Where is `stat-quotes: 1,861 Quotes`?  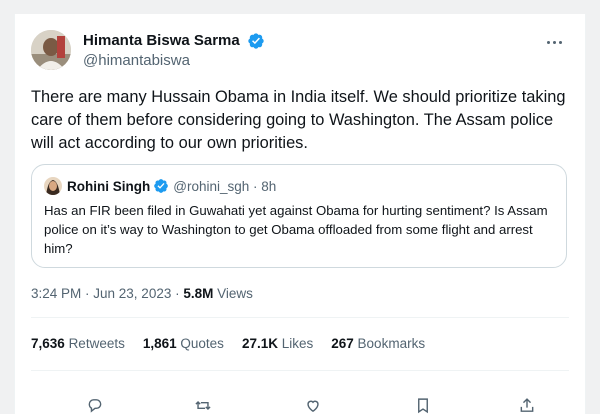 stat-quotes: 1,861 Quotes is located at coordinates (183, 343).